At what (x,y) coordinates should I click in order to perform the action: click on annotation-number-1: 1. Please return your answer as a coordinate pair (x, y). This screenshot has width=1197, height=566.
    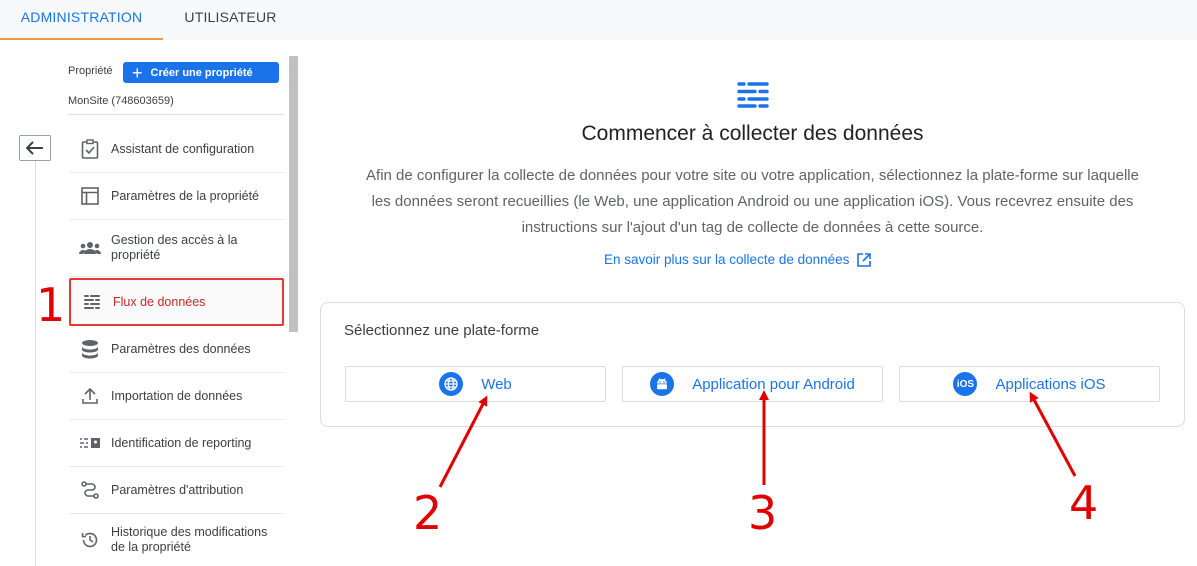
    Looking at the image, I should click on (51, 305).